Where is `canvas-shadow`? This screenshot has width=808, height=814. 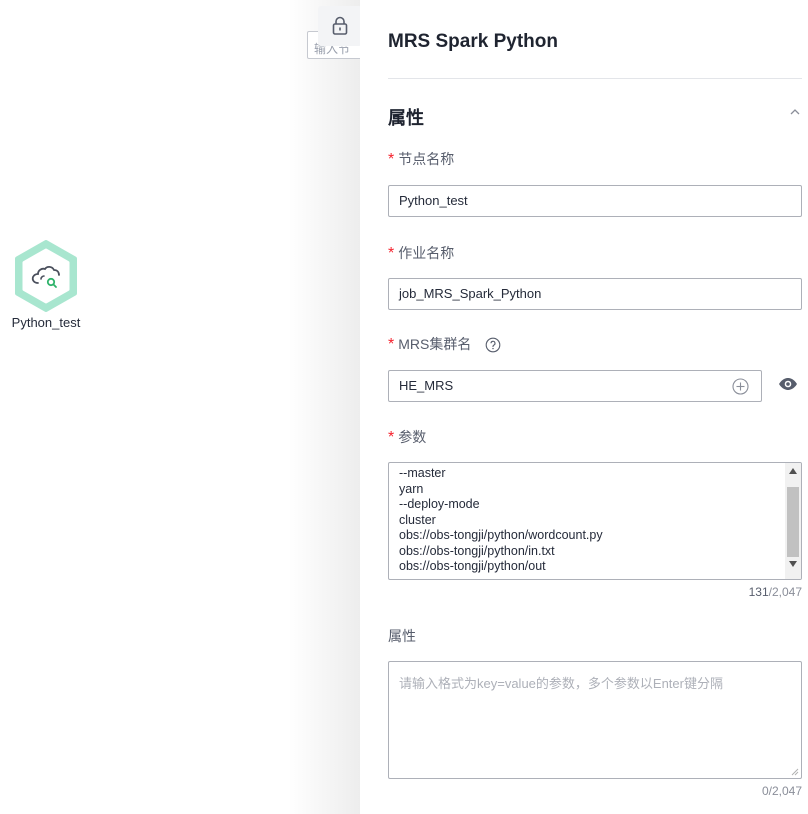
canvas-shadow is located at coordinates (324, 407).